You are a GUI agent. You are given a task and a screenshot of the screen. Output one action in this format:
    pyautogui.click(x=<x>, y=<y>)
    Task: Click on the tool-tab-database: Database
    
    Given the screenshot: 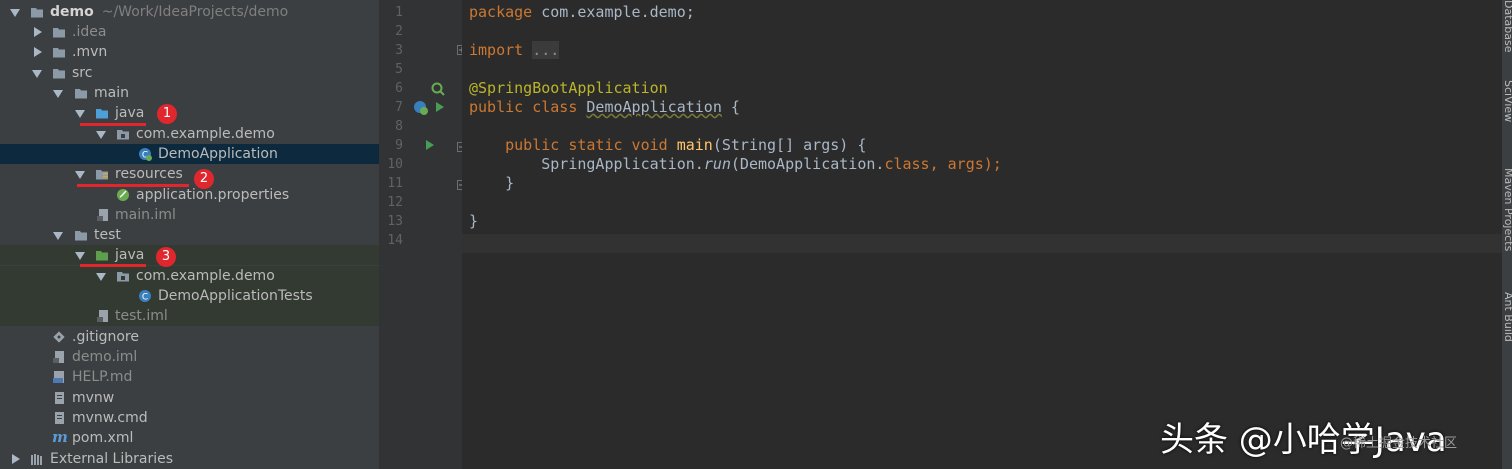 What is the action you would take?
    pyautogui.click(x=1507, y=26)
    